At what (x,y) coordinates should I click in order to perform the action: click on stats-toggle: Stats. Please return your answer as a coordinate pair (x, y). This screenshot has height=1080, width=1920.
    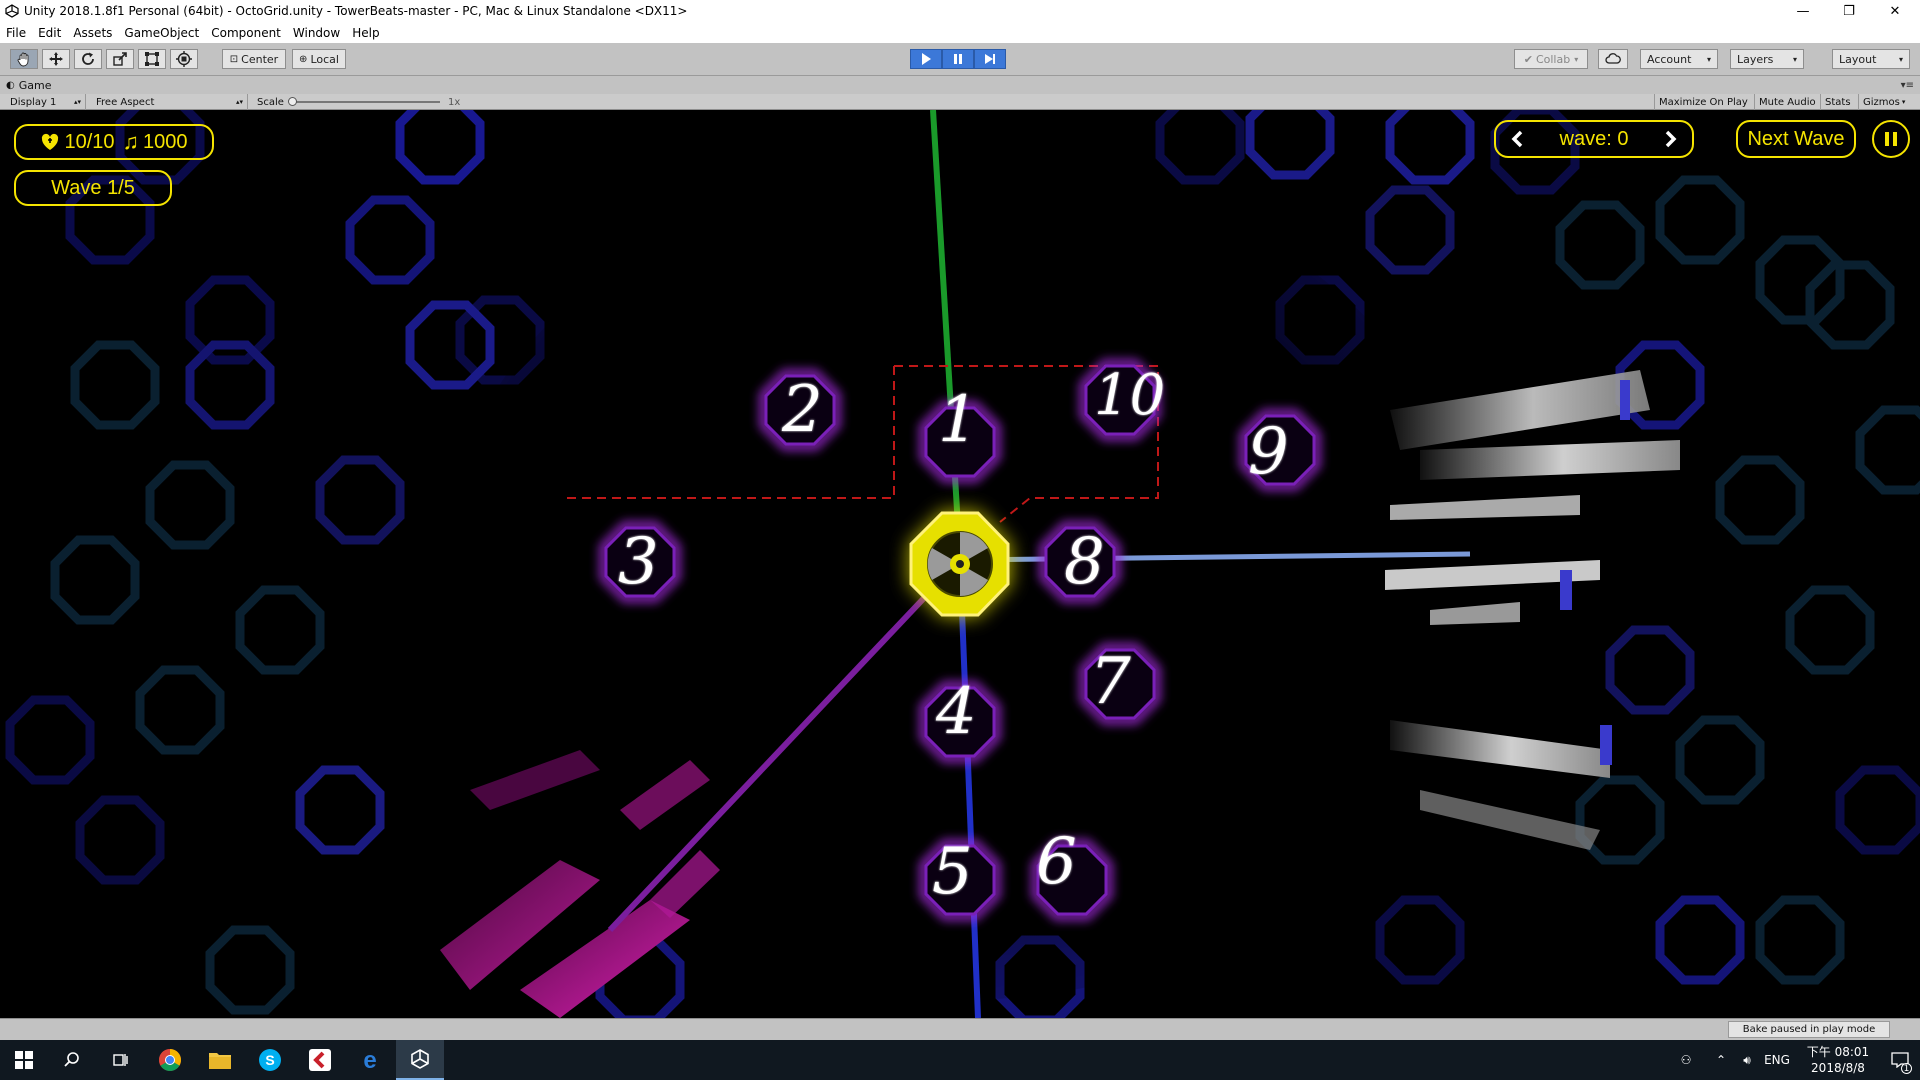
    Looking at the image, I should click on (1835, 102).